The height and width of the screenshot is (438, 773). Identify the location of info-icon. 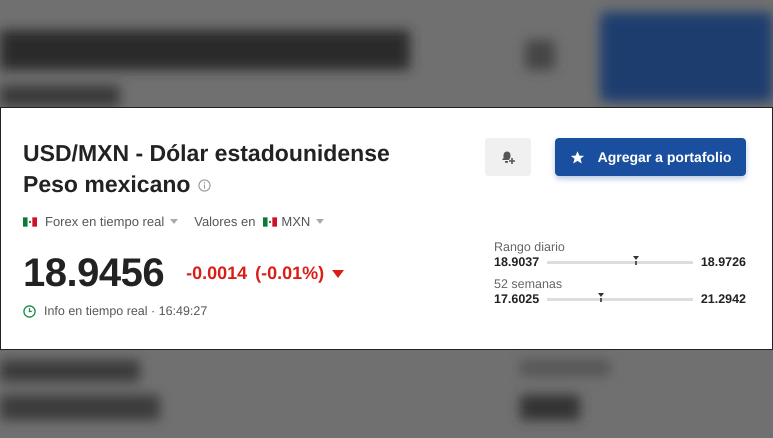
(205, 185).